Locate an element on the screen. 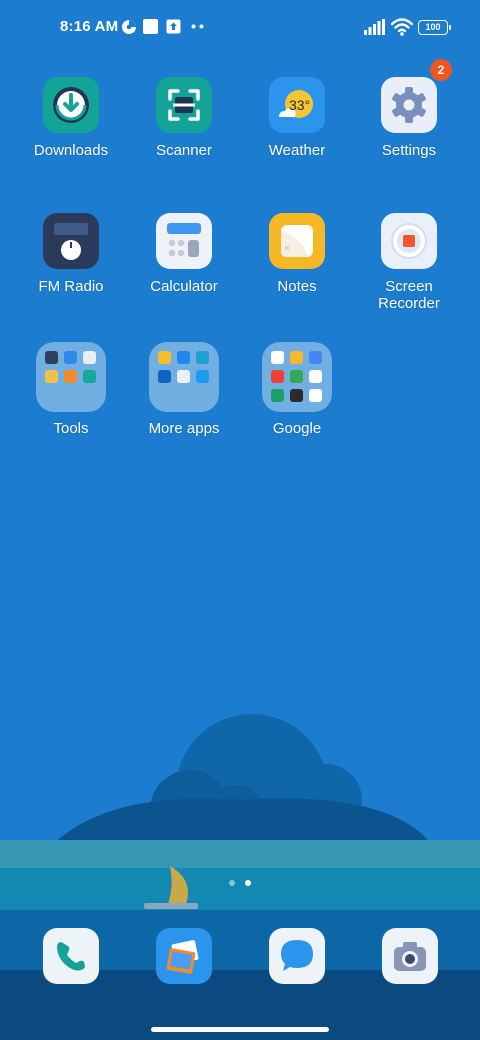 This screenshot has width=480, height=1040. app-notification-icon is located at coordinates (150, 26).